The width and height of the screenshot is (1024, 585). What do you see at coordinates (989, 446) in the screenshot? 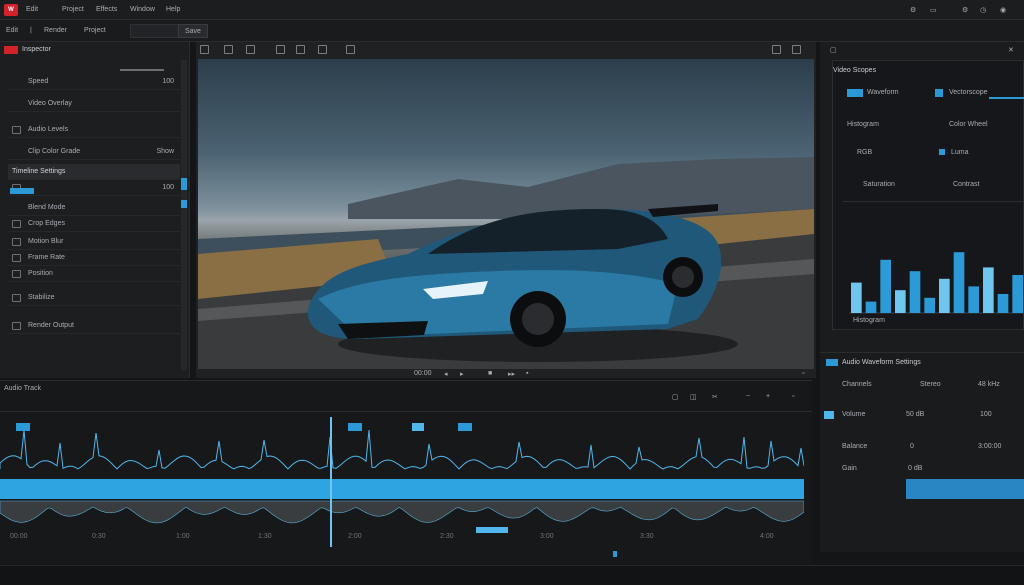
I see `prop-balance-extra: 3:00:00` at bounding box center [989, 446].